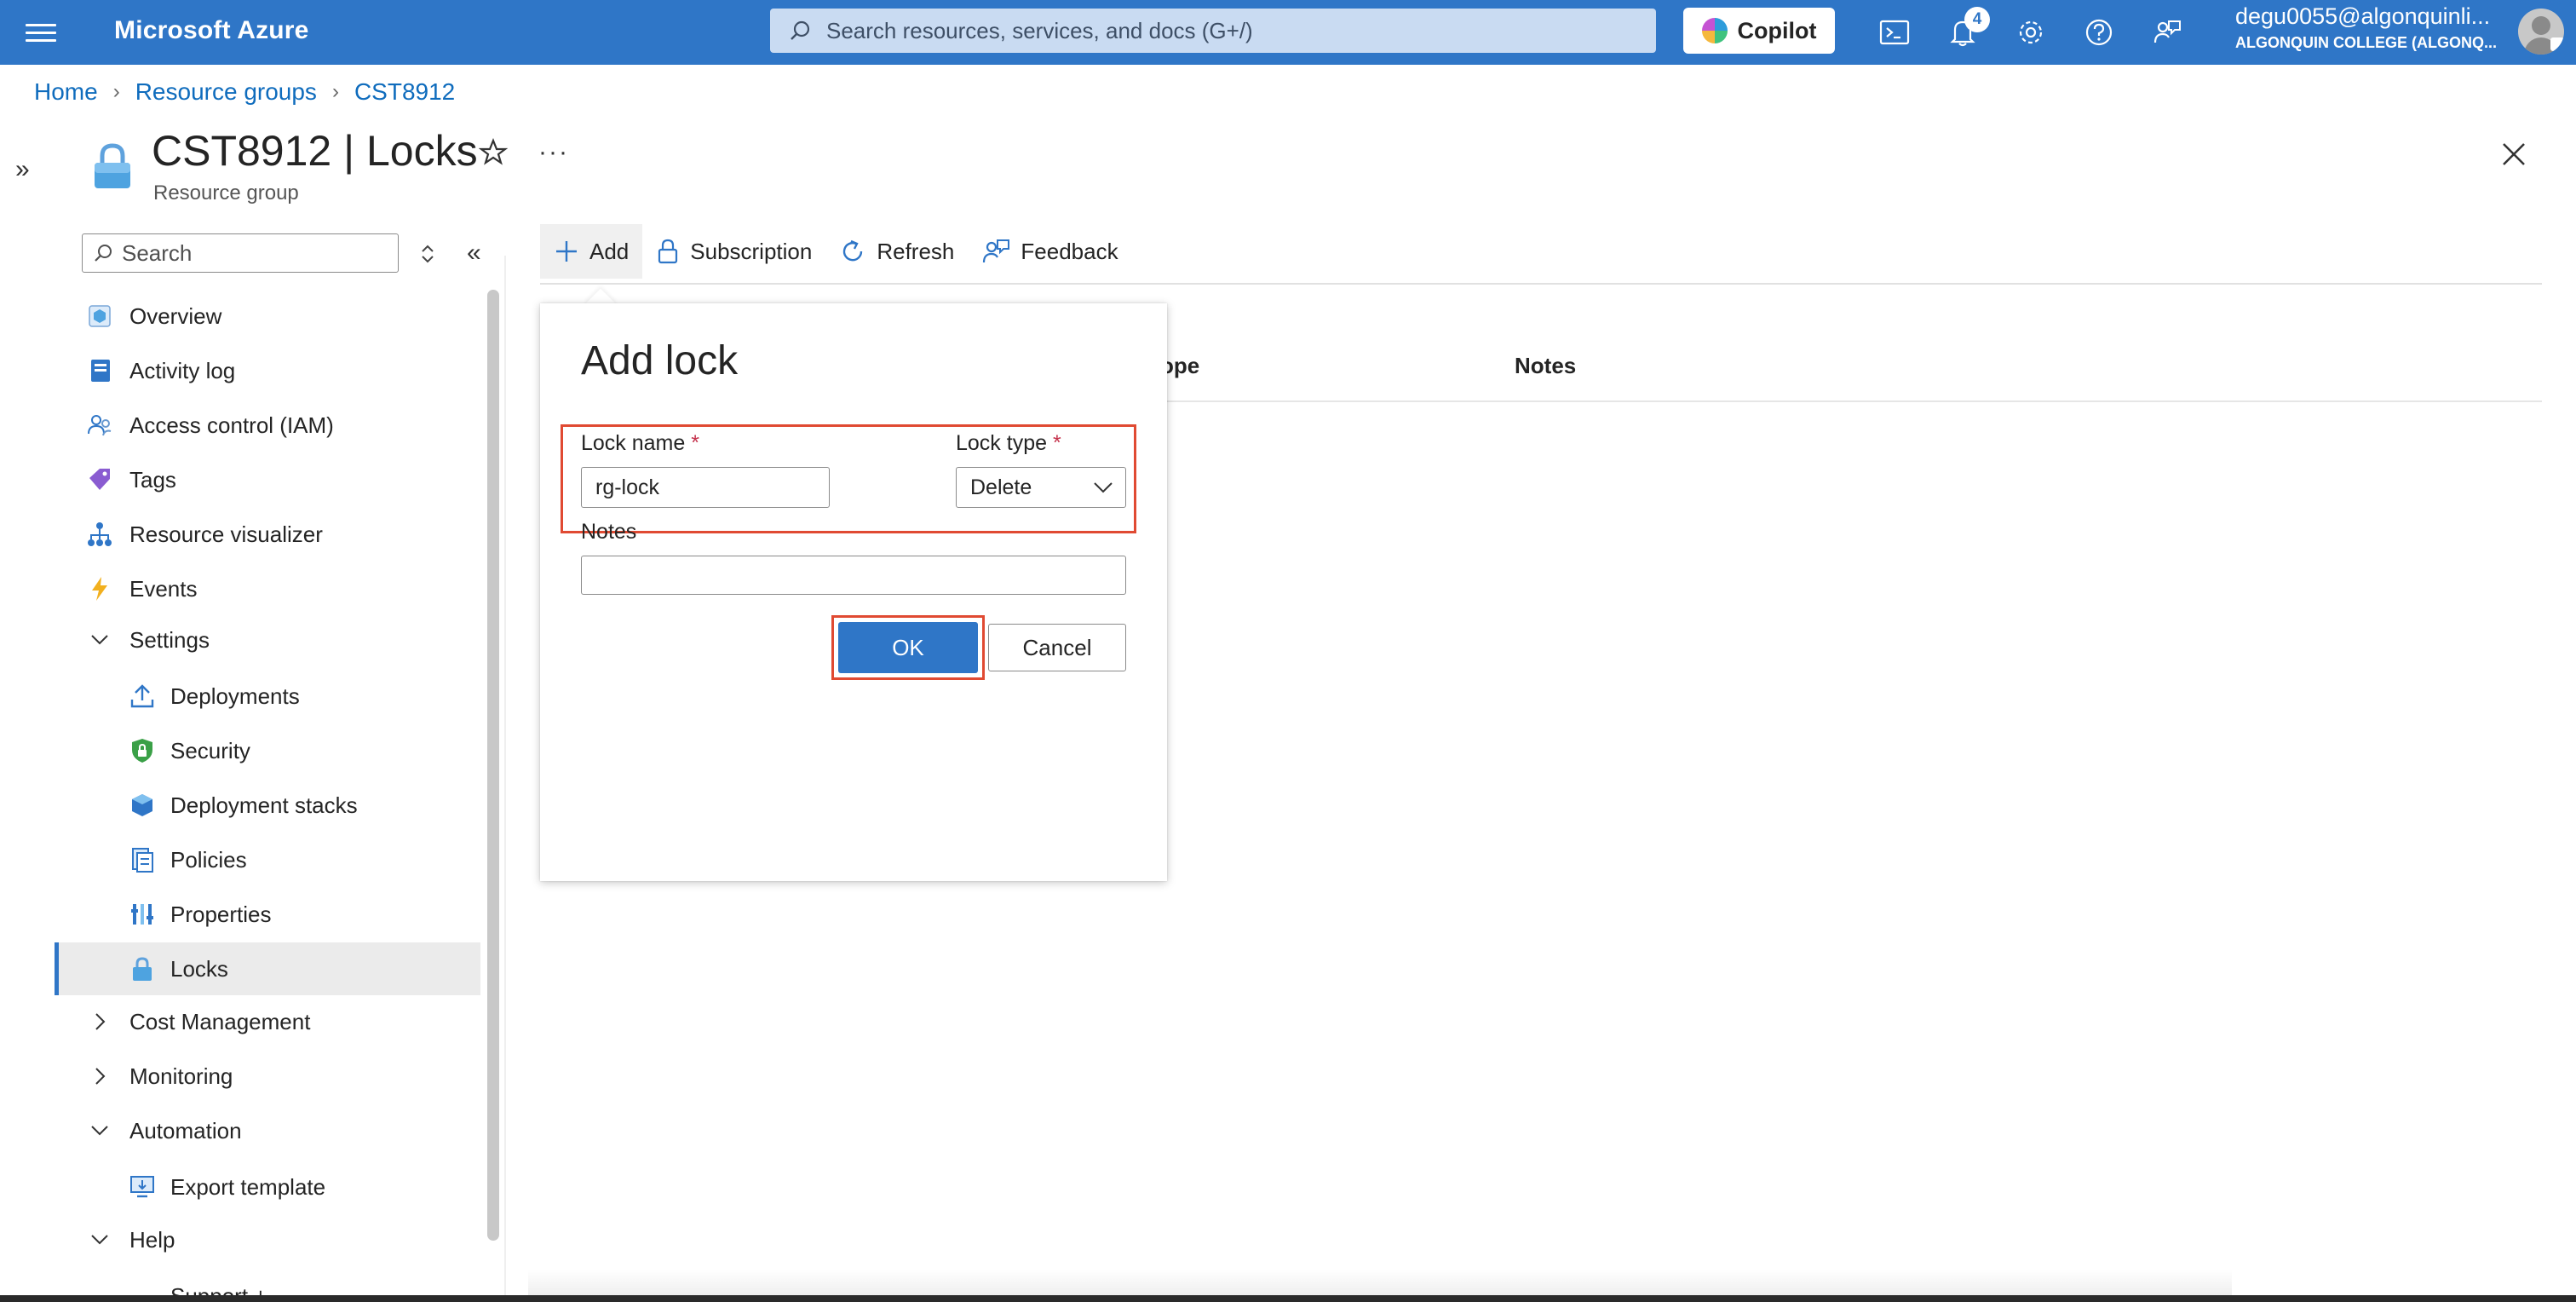  What do you see at coordinates (22, 170) in the screenshot?
I see `expand-blade-icon: »` at bounding box center [22, 170].